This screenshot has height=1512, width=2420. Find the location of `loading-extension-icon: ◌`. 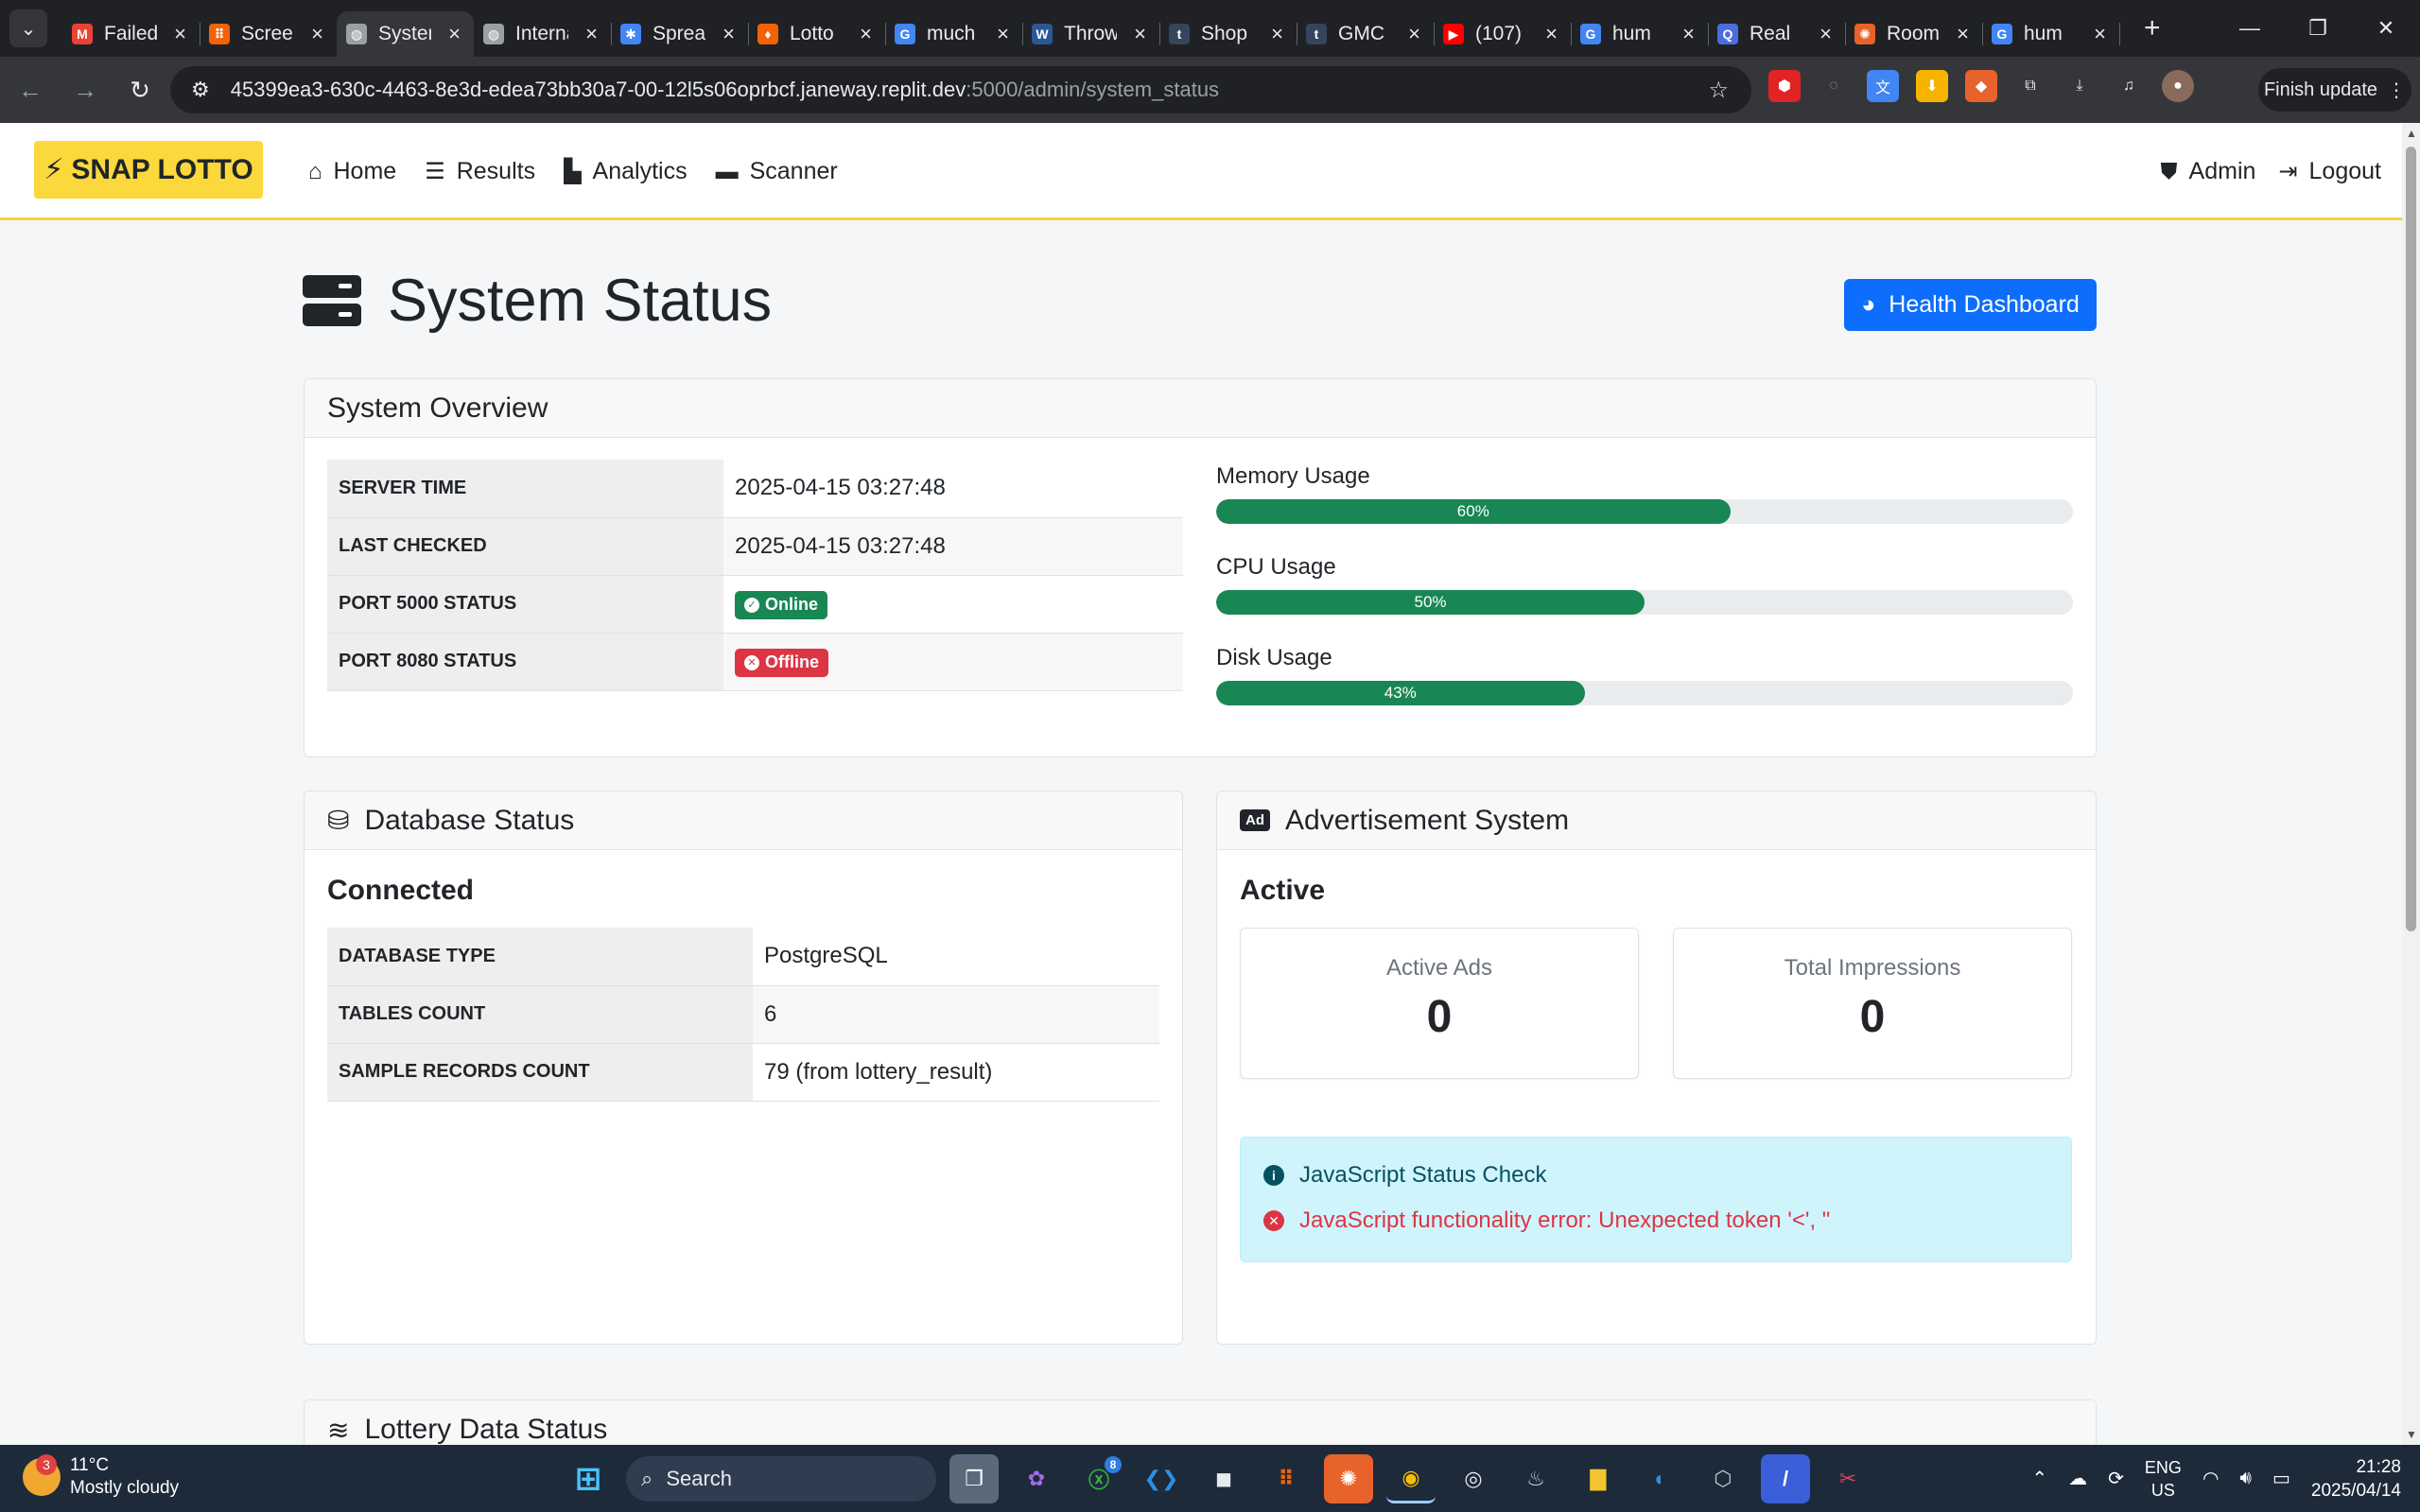

loading-extension-icon: ◌ is located at coordinates (1834, 86).